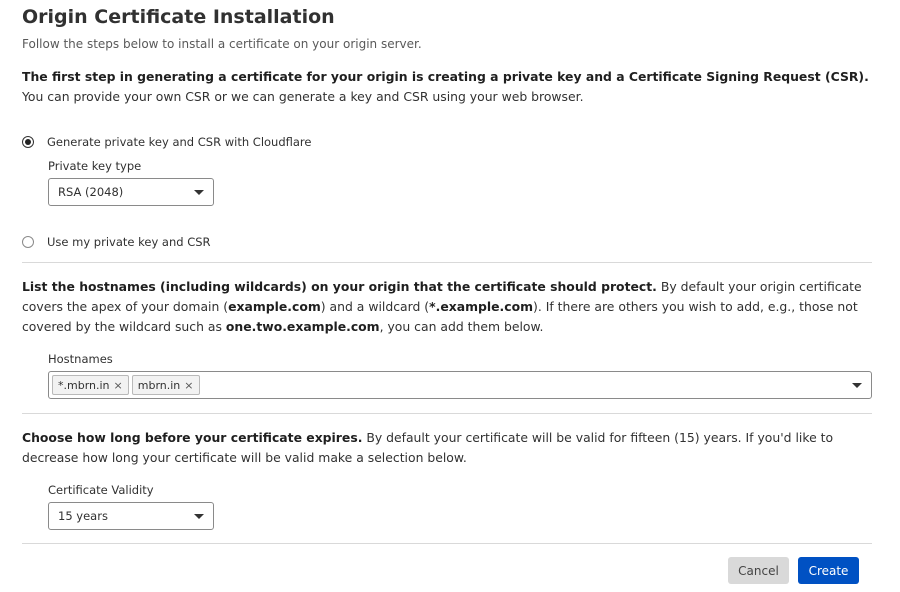 The height and width of the screenshot is (592, 900). What do you see at coordinates (274, 306) in the screenshot?
I see `domain-apex: example.com` at bounding box center [274, 306].